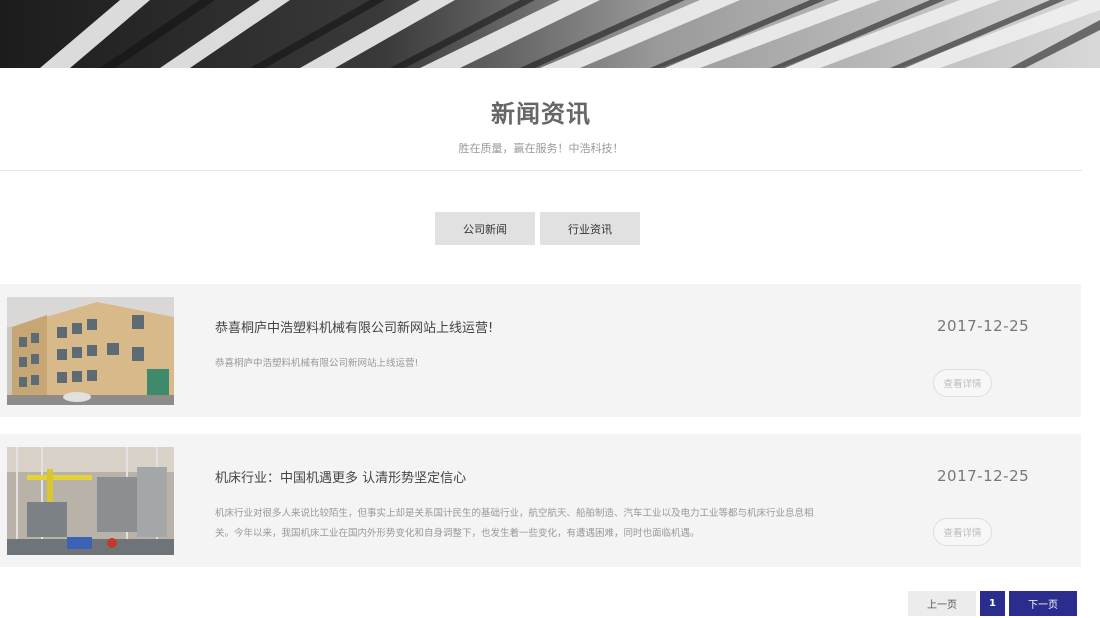  Describe the element at coordinates (317, 363) in the screenshot. I see `news-summary: 恭喜桐庐中浩塑料机械有限公司新网站上线运营!` at that location.